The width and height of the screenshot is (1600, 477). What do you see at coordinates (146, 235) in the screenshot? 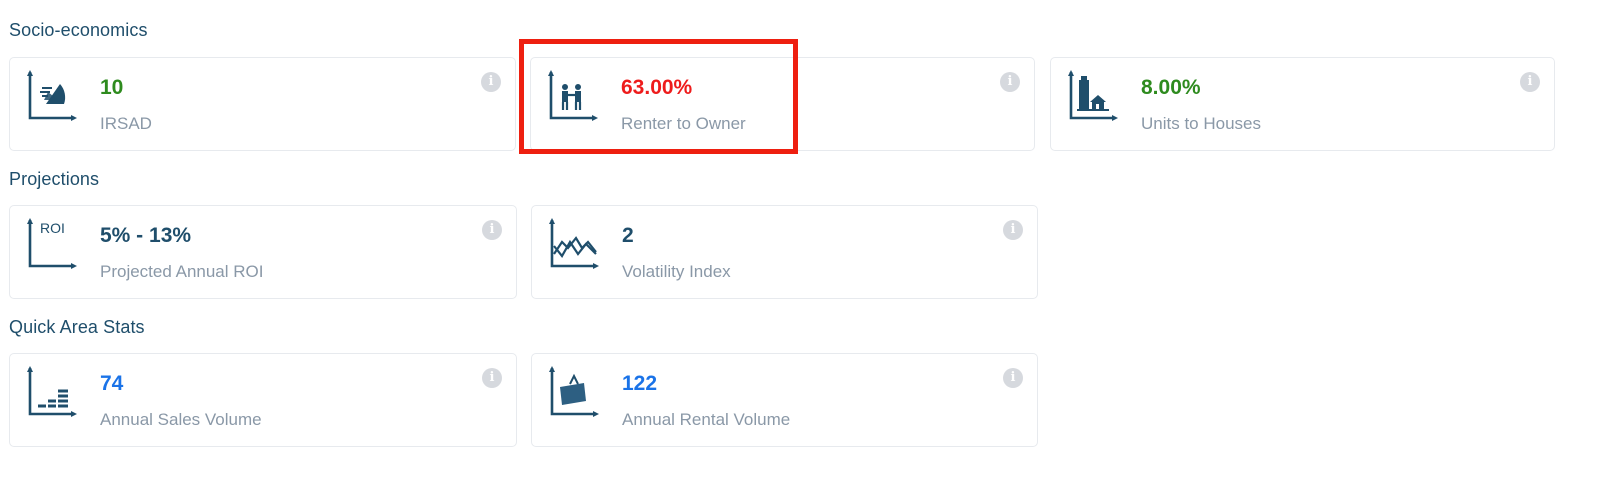
I see `stat-value: 5% - 13%` at bounding box center [146, 235].